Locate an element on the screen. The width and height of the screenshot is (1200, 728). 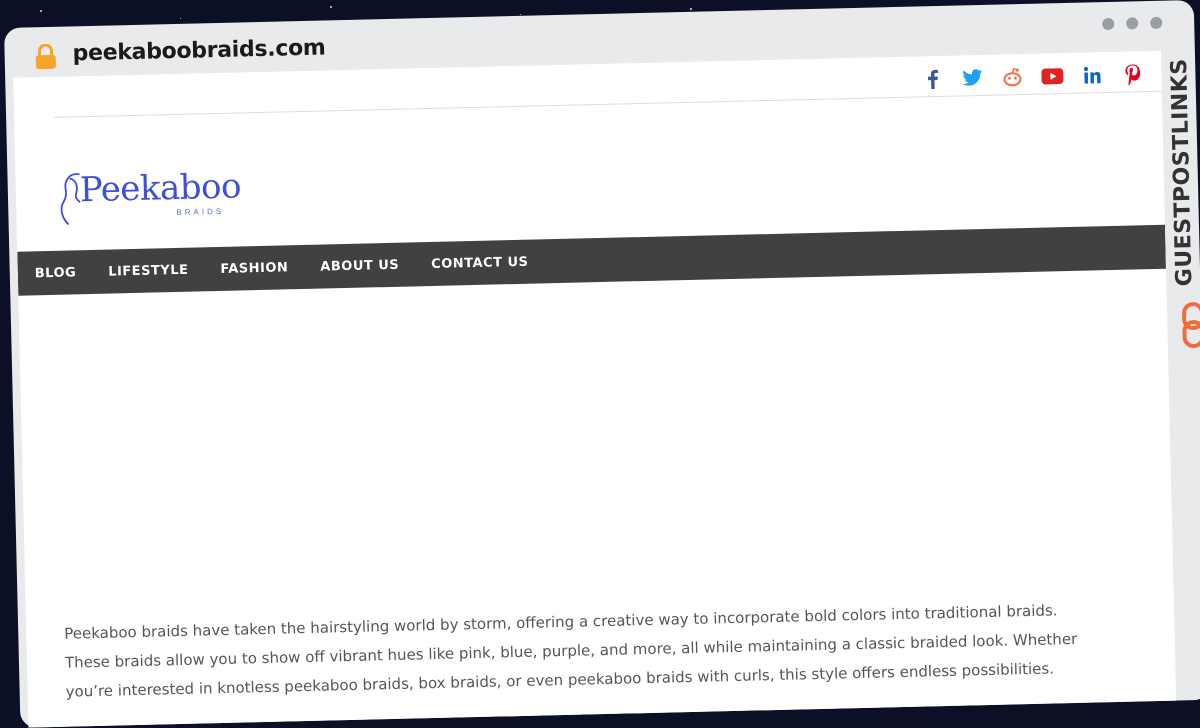
logo-subtitle: BRAIDS is located at coordinates (200, 211).